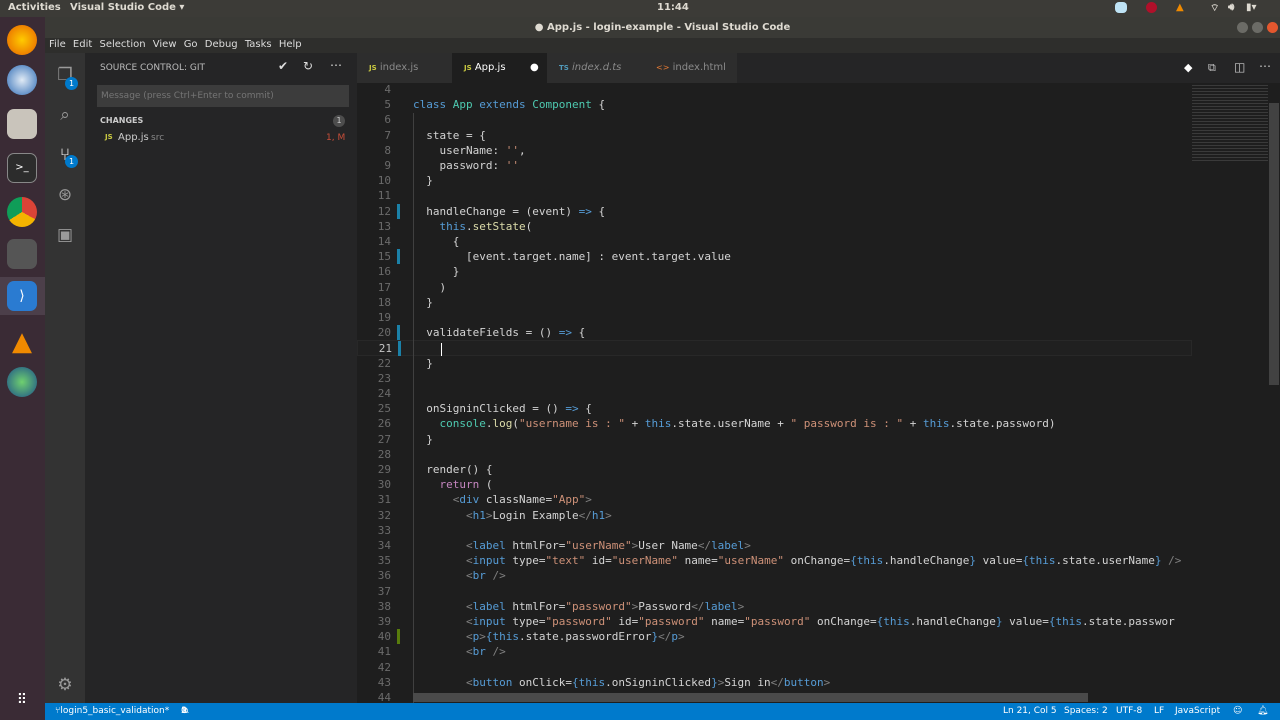  Describe the element at coordinates (57, 44) in the screenshot. I see `menu-file: File` at that location.